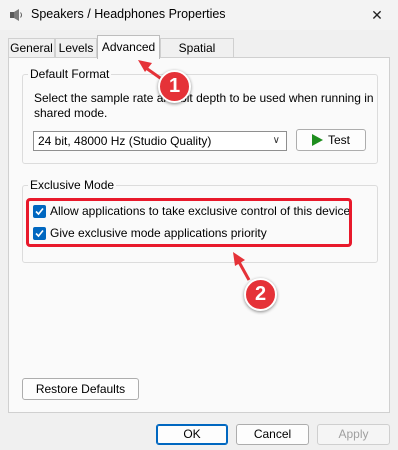 The width and height of the screenshot is (398, 450). Describe the element at coordinates (76, 47) in the screenshot. I see `tab-levels: Levels` at that location.